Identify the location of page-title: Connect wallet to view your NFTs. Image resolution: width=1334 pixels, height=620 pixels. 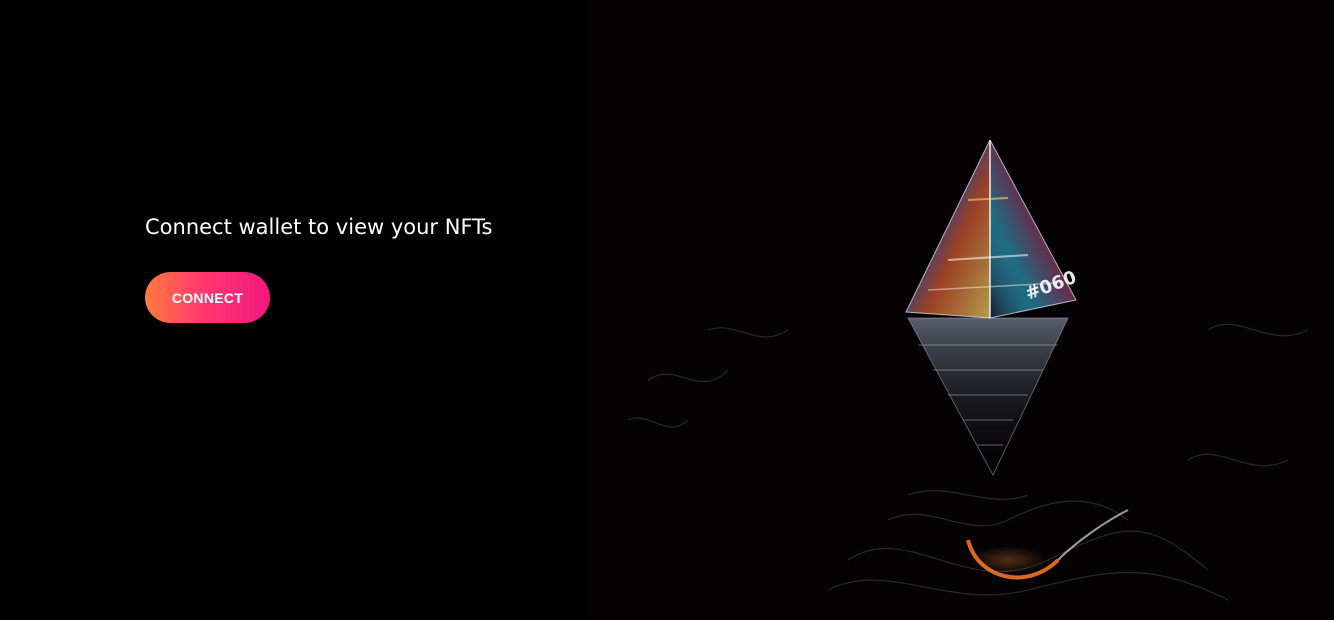
(319, 227).